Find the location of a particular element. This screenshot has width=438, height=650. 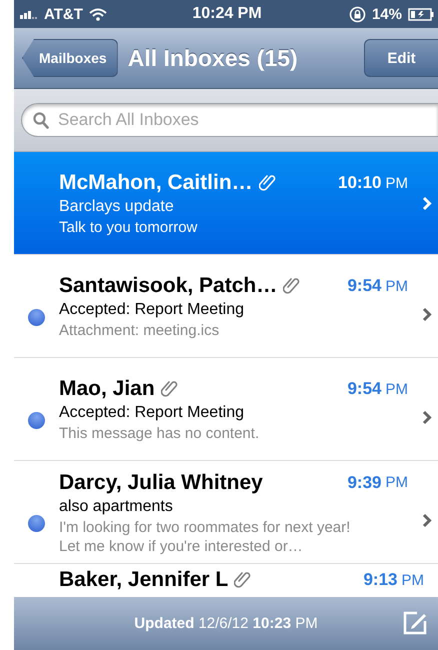

message-subject: Barclays update is located at coordinates (117, 207).